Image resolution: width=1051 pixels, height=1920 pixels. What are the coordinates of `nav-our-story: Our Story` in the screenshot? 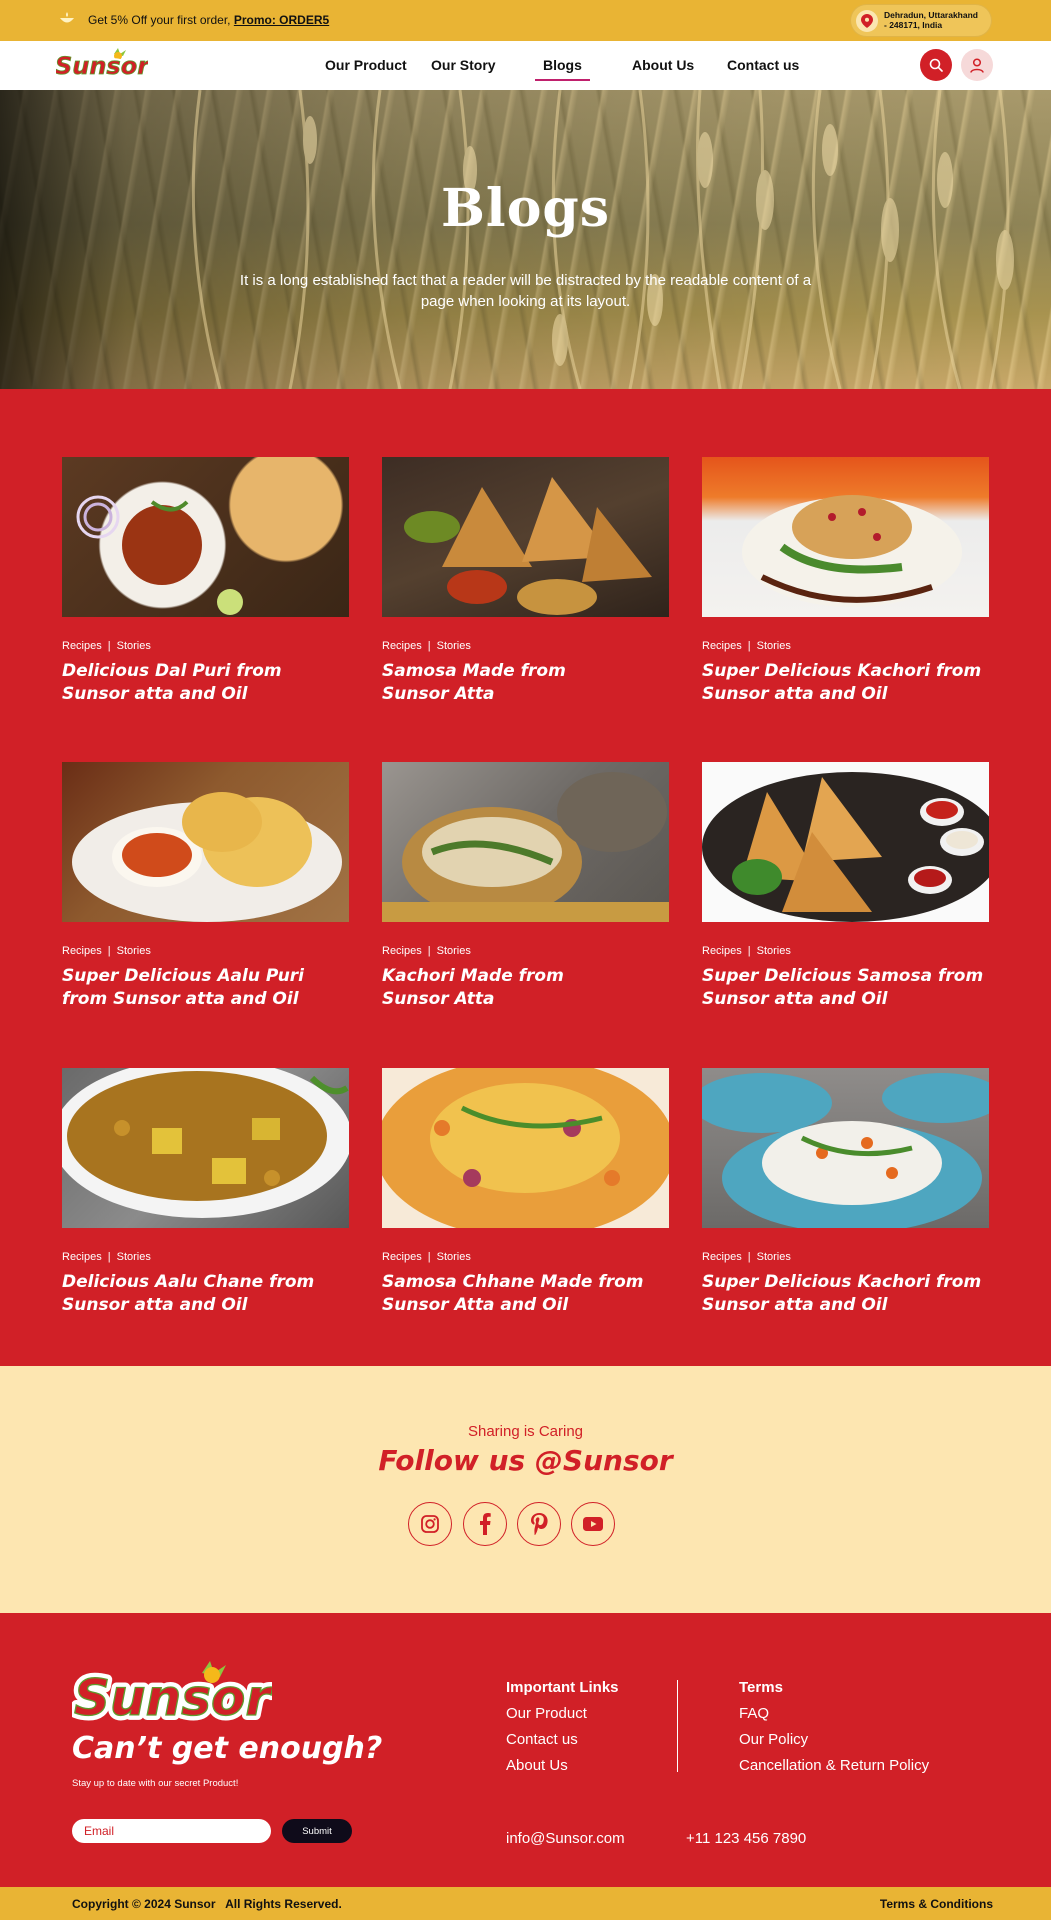 It's located at (463, 65).